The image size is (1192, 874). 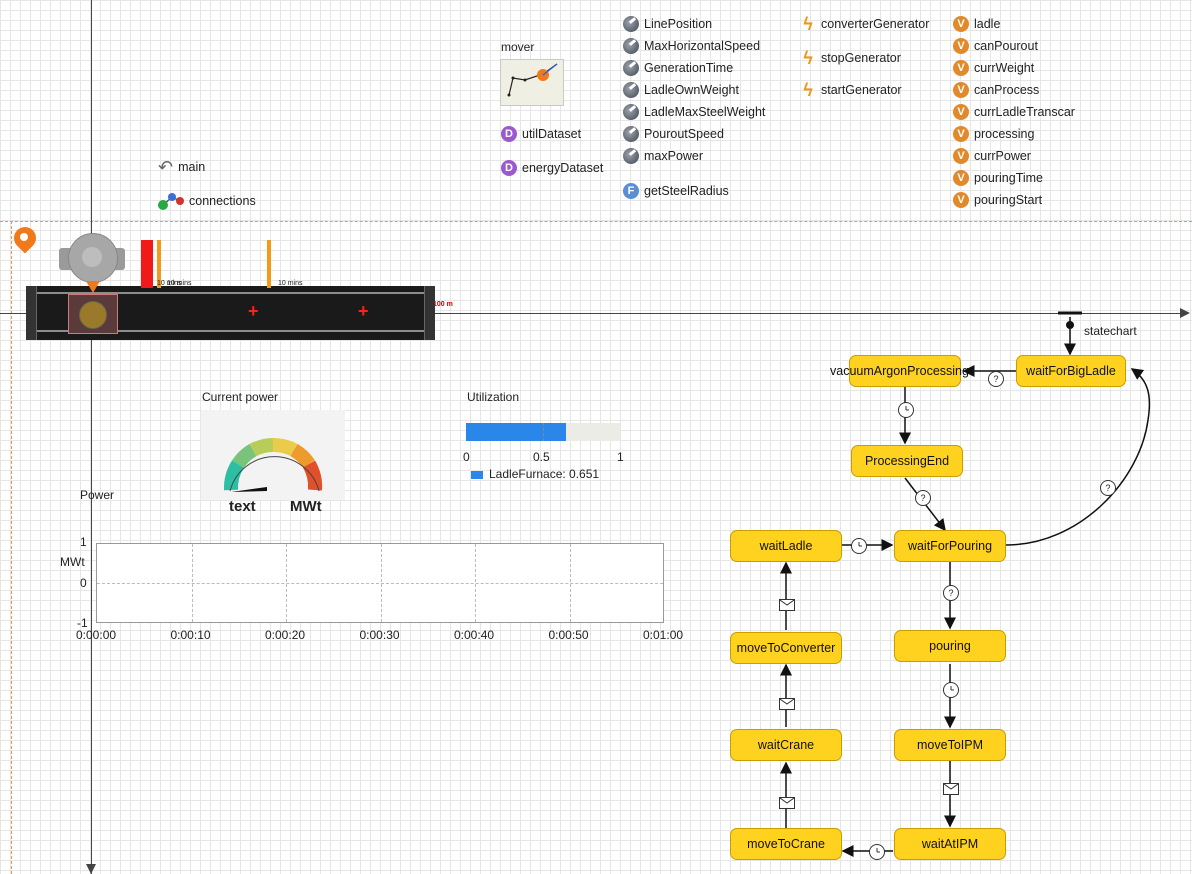 I want to click on main-link: ↶ main, so click(x=181, y=166).